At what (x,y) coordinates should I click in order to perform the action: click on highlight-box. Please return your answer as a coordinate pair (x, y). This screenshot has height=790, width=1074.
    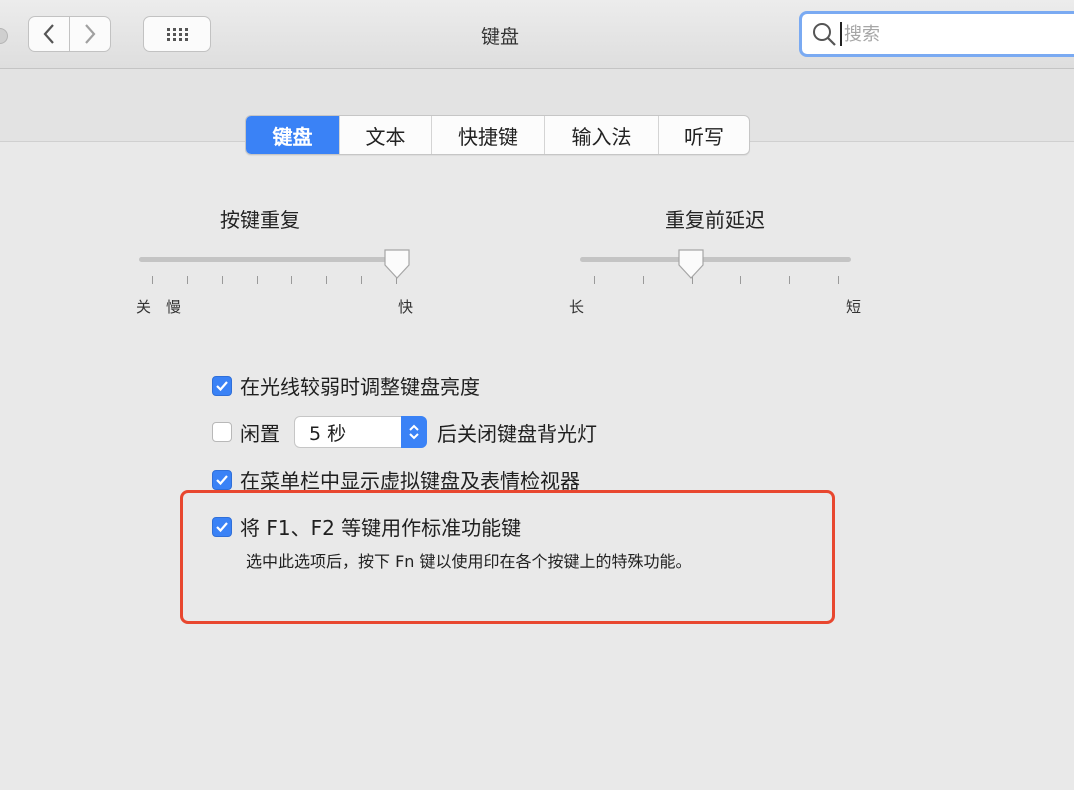
    Looking at the image, I should click on (507, 557).